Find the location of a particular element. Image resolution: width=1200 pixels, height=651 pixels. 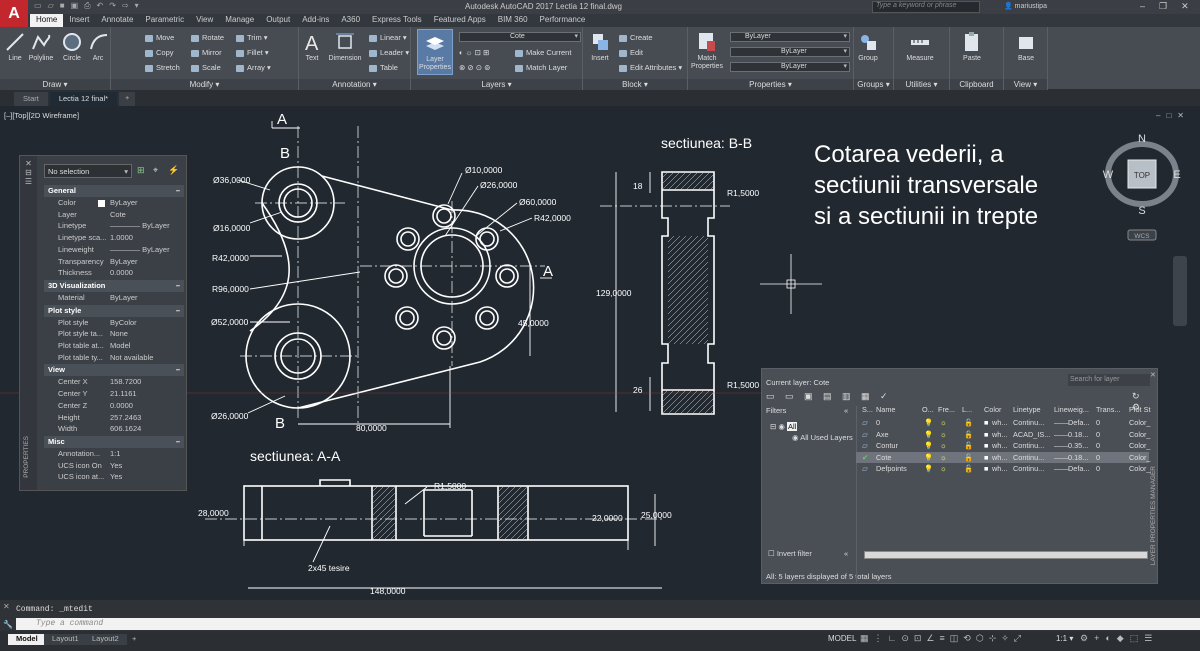

file-tab-lectia: Lectia 12 final* is located at coordinates (83, 99).